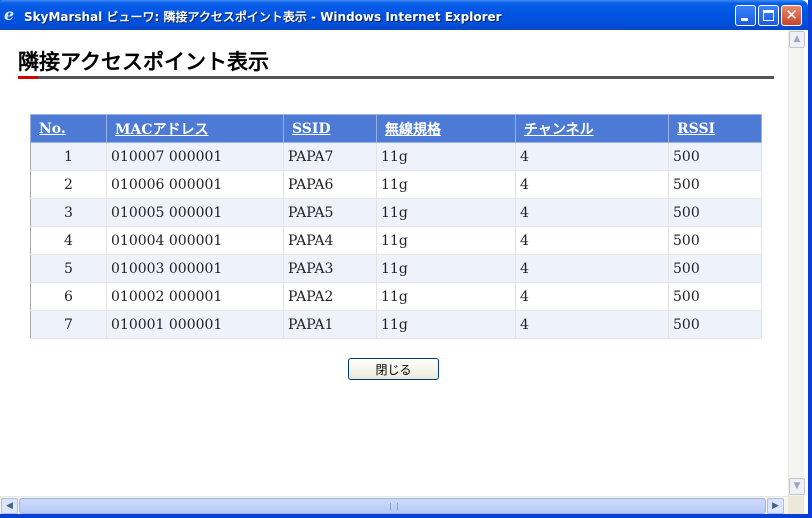  Describe the element at coordinates (195, 268) in the screenshot. I see `cell-mac: 010003 000001` at that location.